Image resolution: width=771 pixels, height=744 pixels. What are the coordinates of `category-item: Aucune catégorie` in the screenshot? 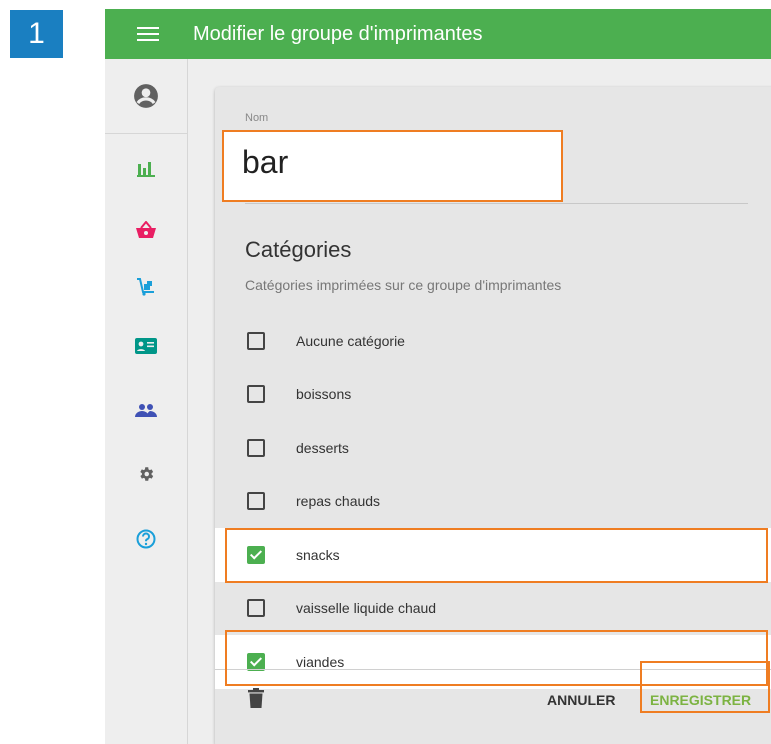 It's located at (493, 341).